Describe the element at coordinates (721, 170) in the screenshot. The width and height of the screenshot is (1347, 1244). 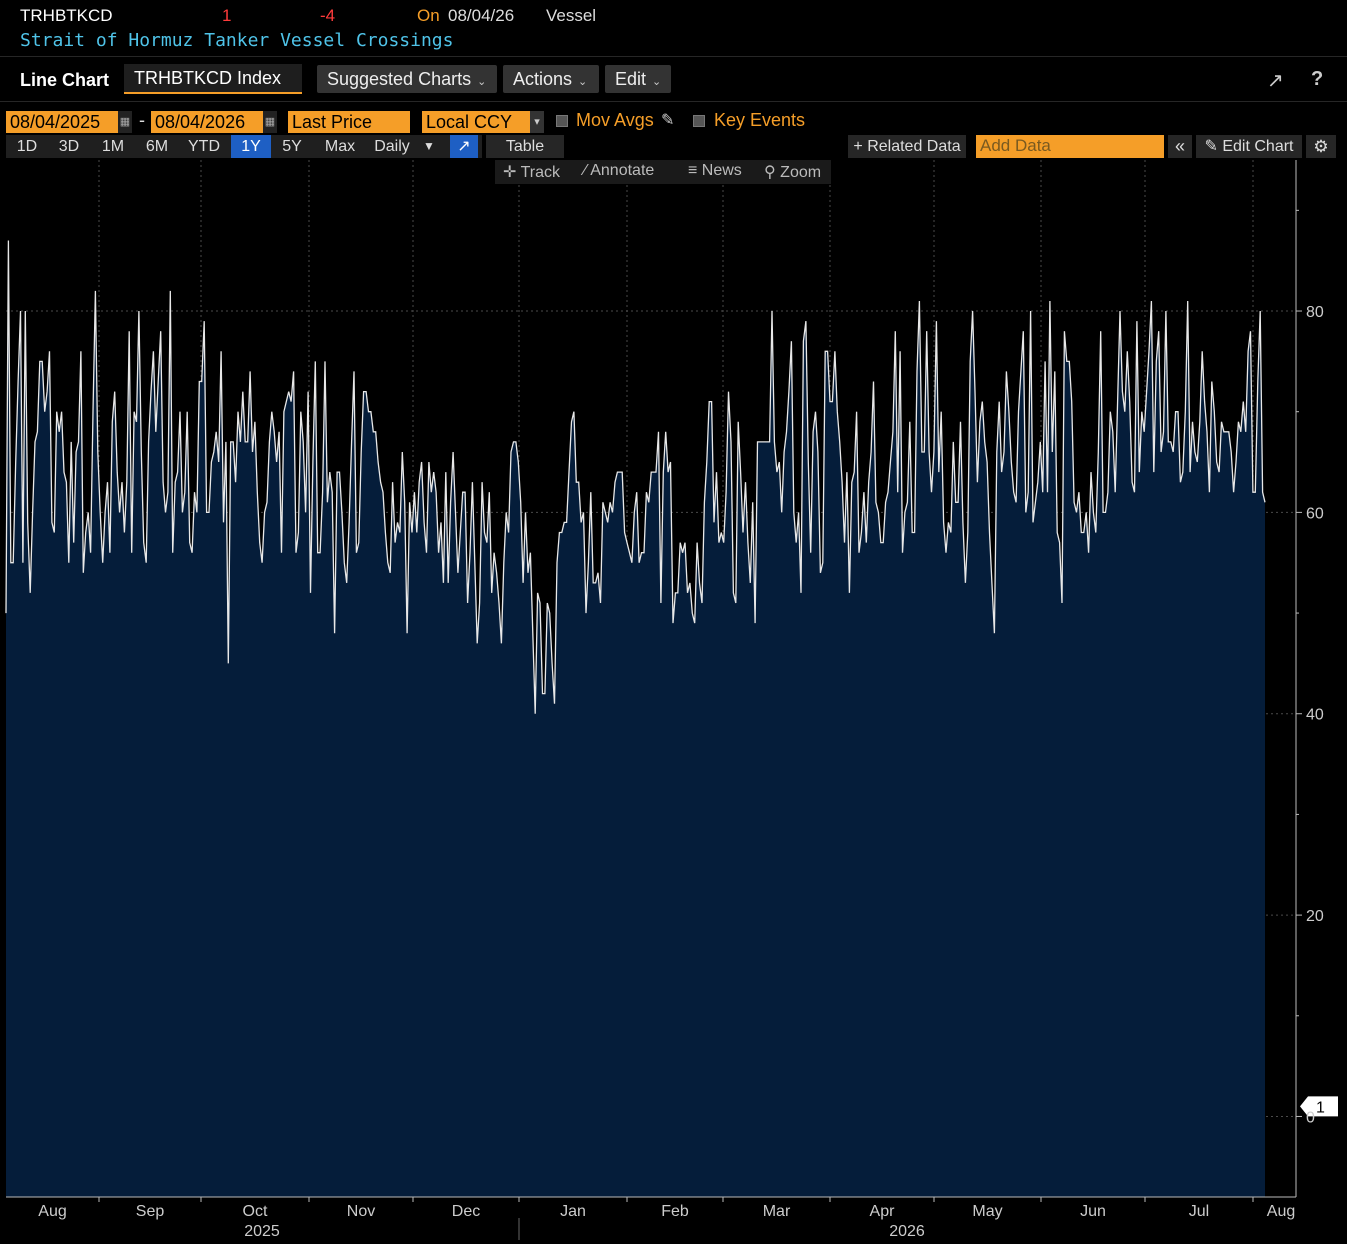
I see `news-label: News` at that location.